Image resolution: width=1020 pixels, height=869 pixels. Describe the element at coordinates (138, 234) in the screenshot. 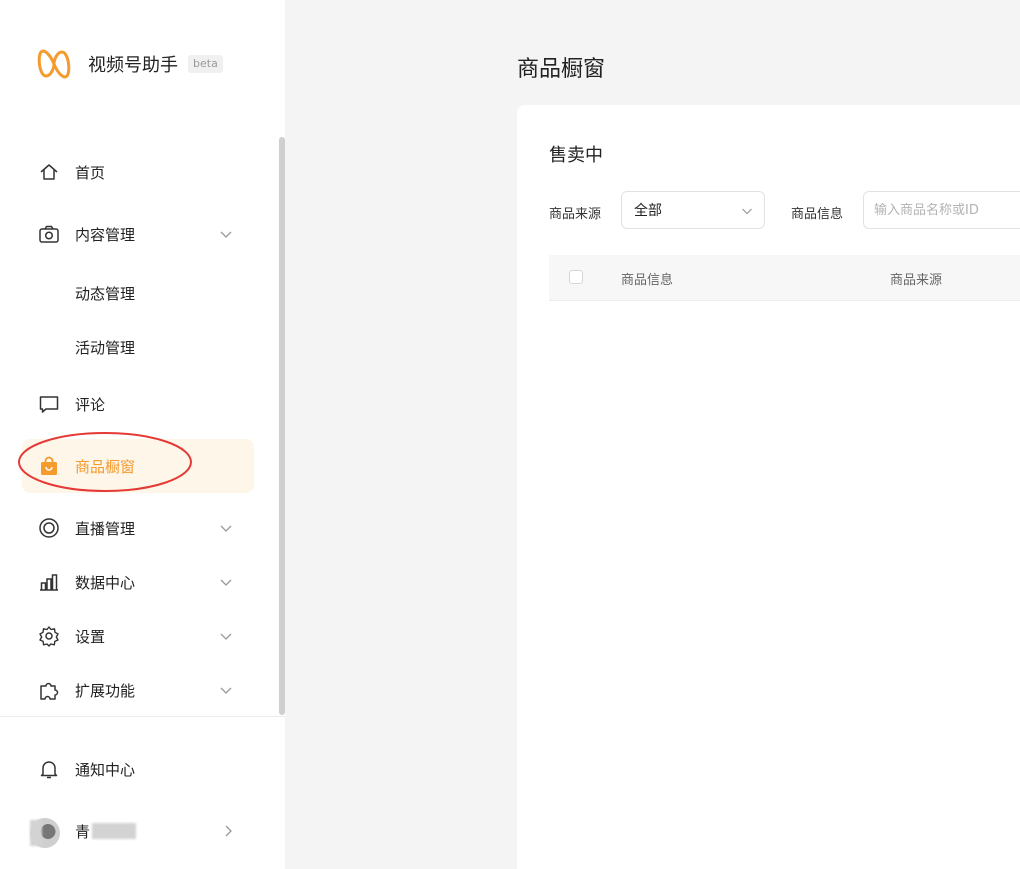

I see `sidebar-item-content: 内容管理` at that location.